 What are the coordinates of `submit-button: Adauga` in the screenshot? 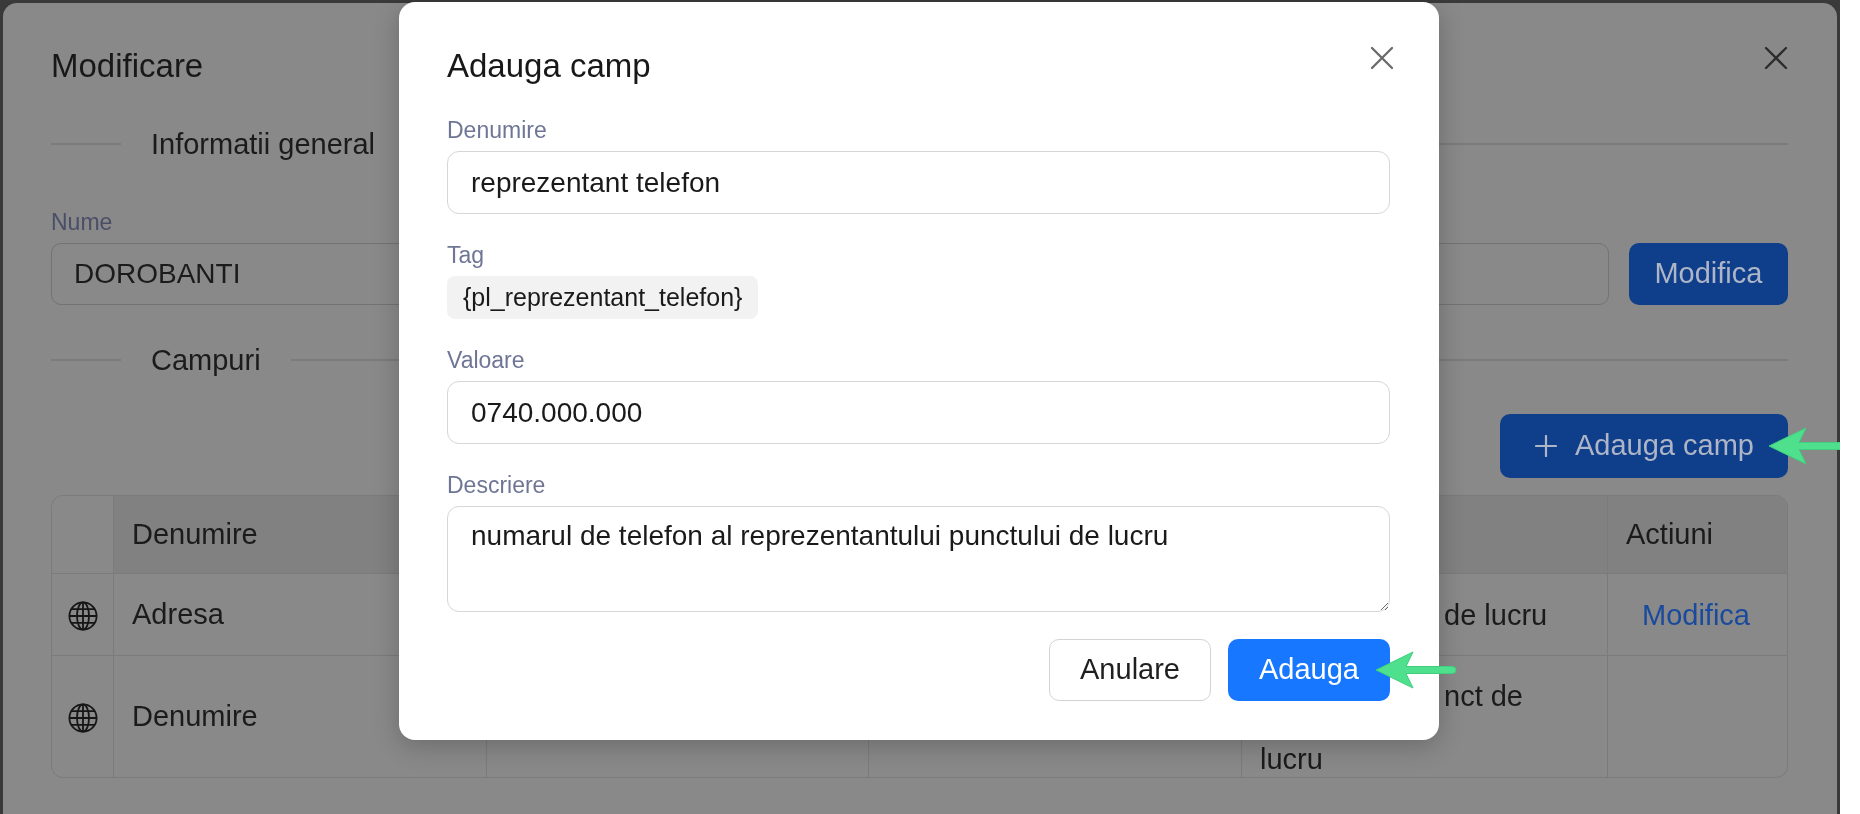 It's located at (1309, 670).